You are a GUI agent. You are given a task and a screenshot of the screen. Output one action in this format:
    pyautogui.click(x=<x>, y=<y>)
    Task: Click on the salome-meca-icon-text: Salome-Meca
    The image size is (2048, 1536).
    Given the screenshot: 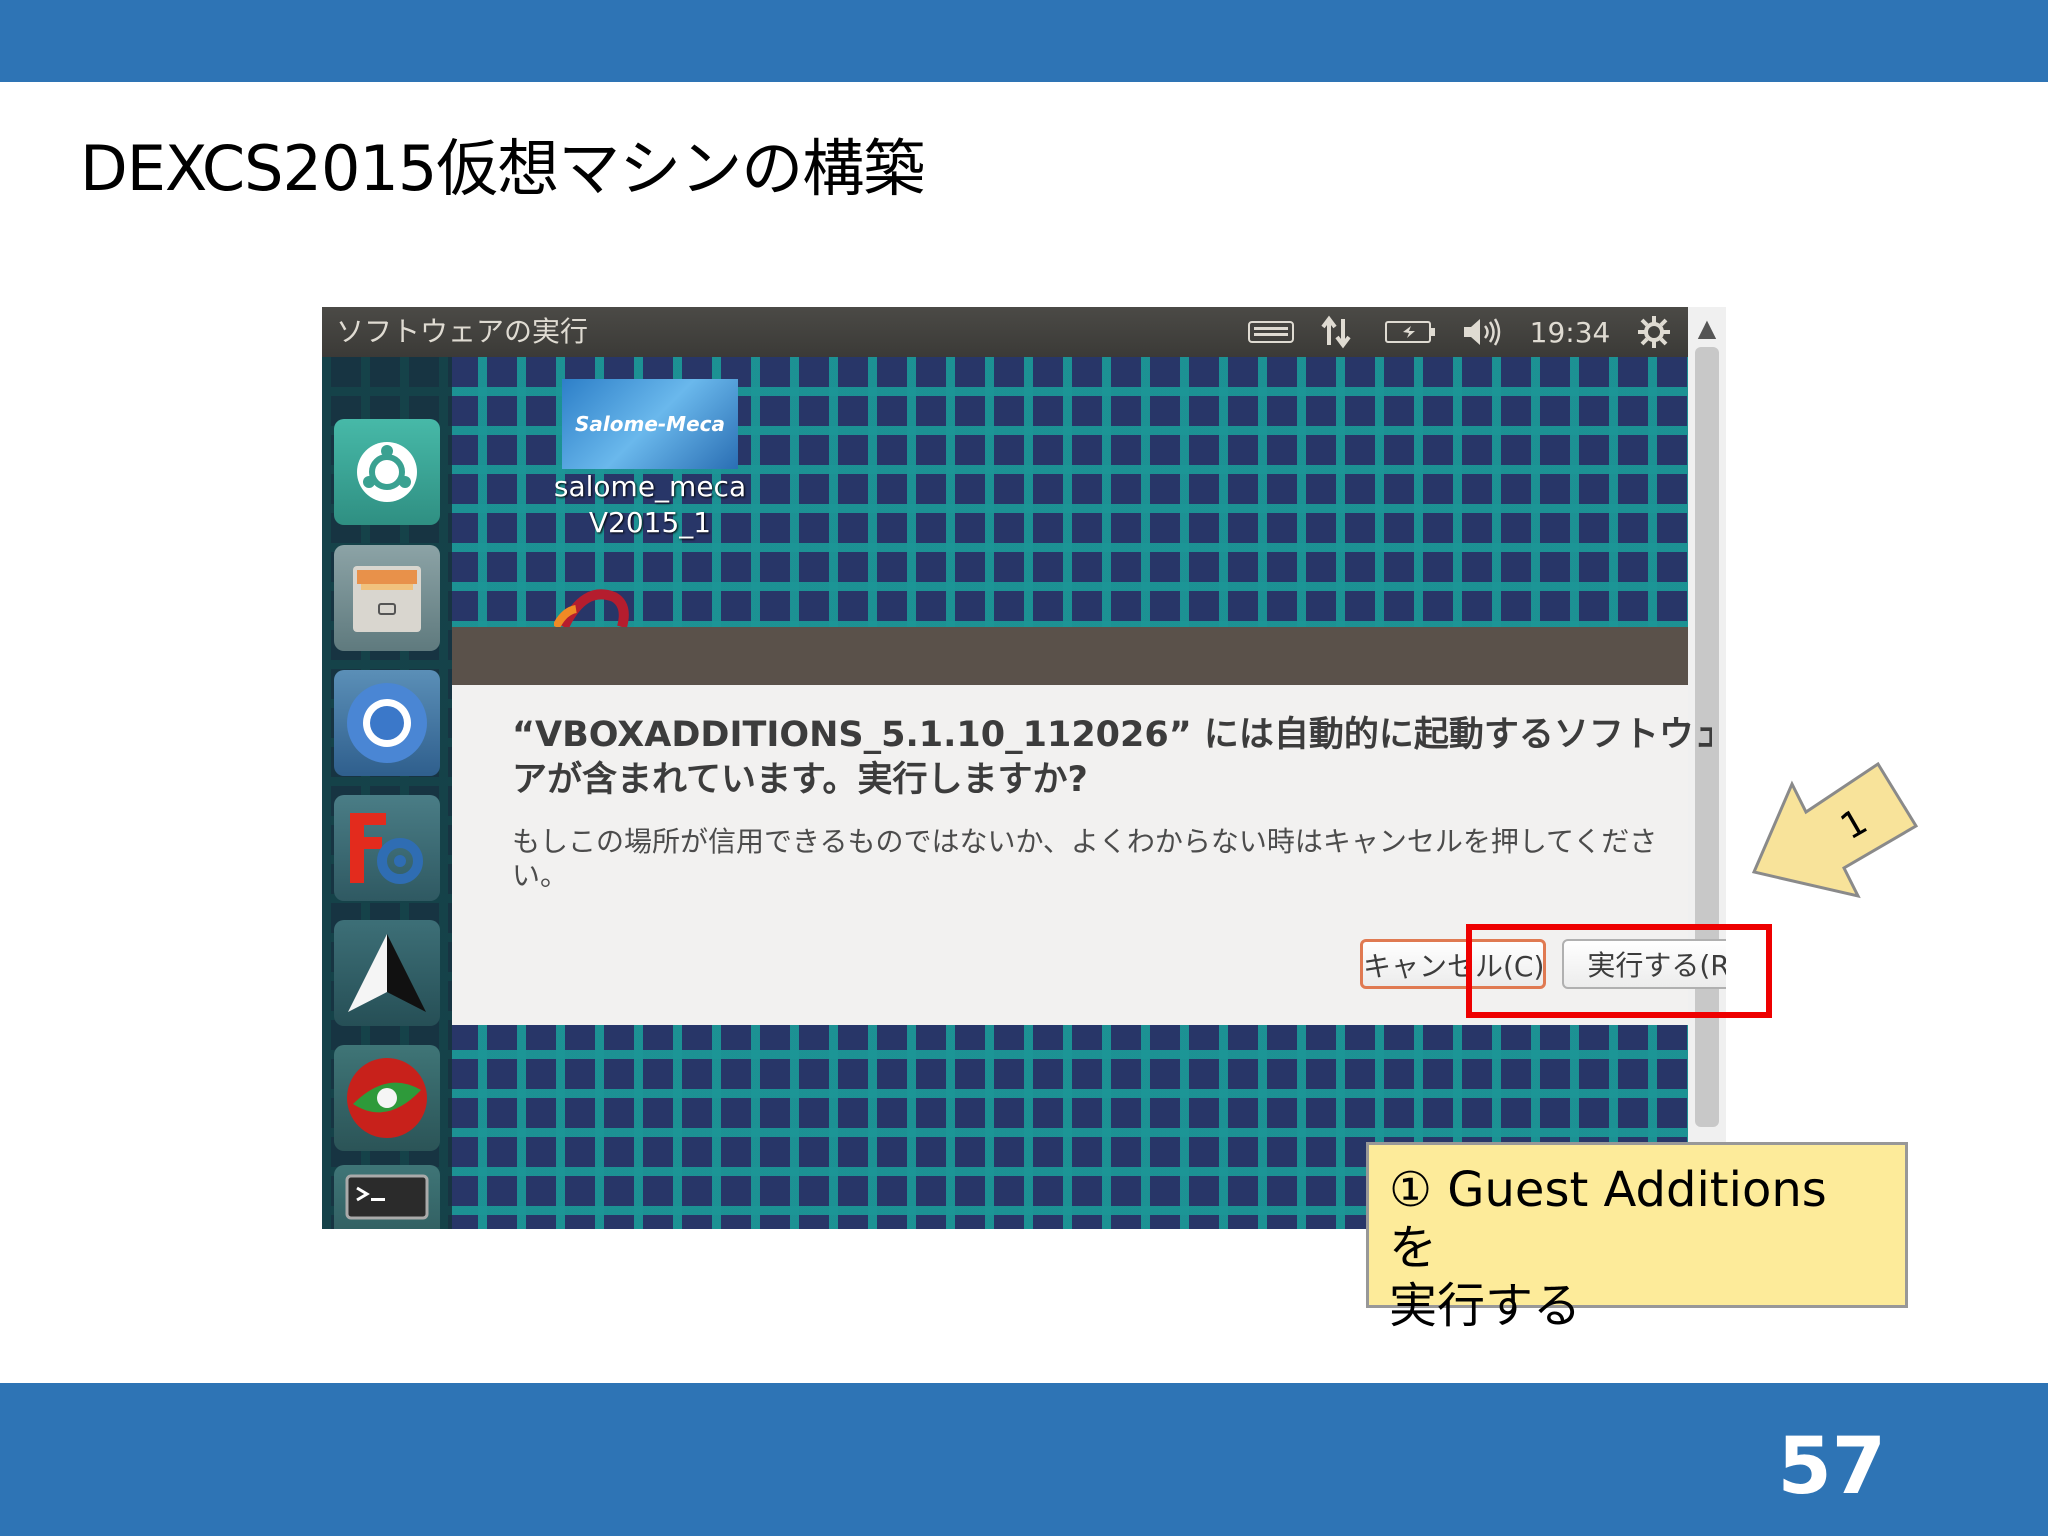 What is the action you would take?
    pyautogui.click(x=650, y=424)
    